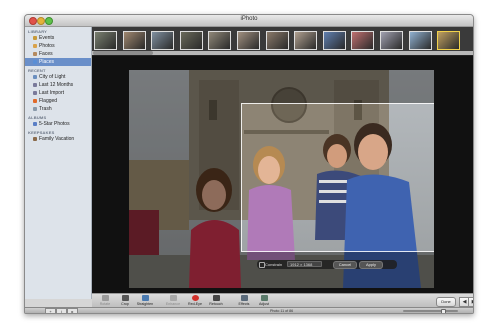  I want to click on arrow-left-icon: ◀, so click(464, 302).